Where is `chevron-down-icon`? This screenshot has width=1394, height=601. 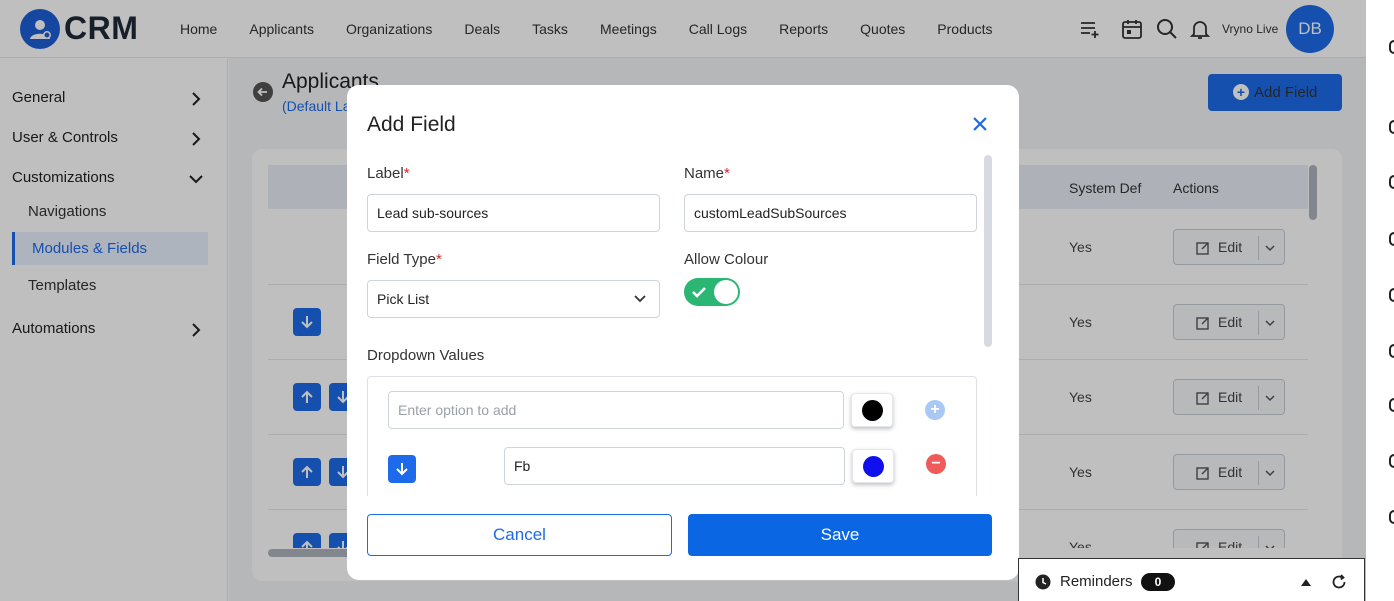
chevron-down-icon is located at coordinates (640, 299).